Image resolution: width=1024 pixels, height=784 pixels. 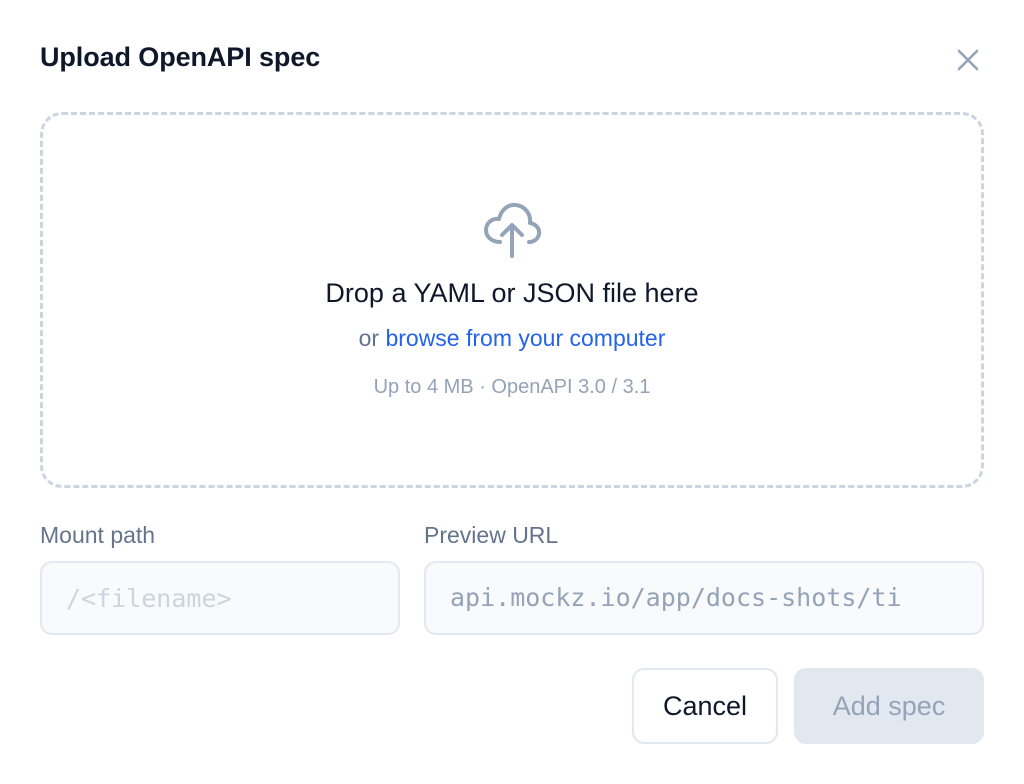 I want to click on add-spec-button: Add spec, so click(x=889, y=706).